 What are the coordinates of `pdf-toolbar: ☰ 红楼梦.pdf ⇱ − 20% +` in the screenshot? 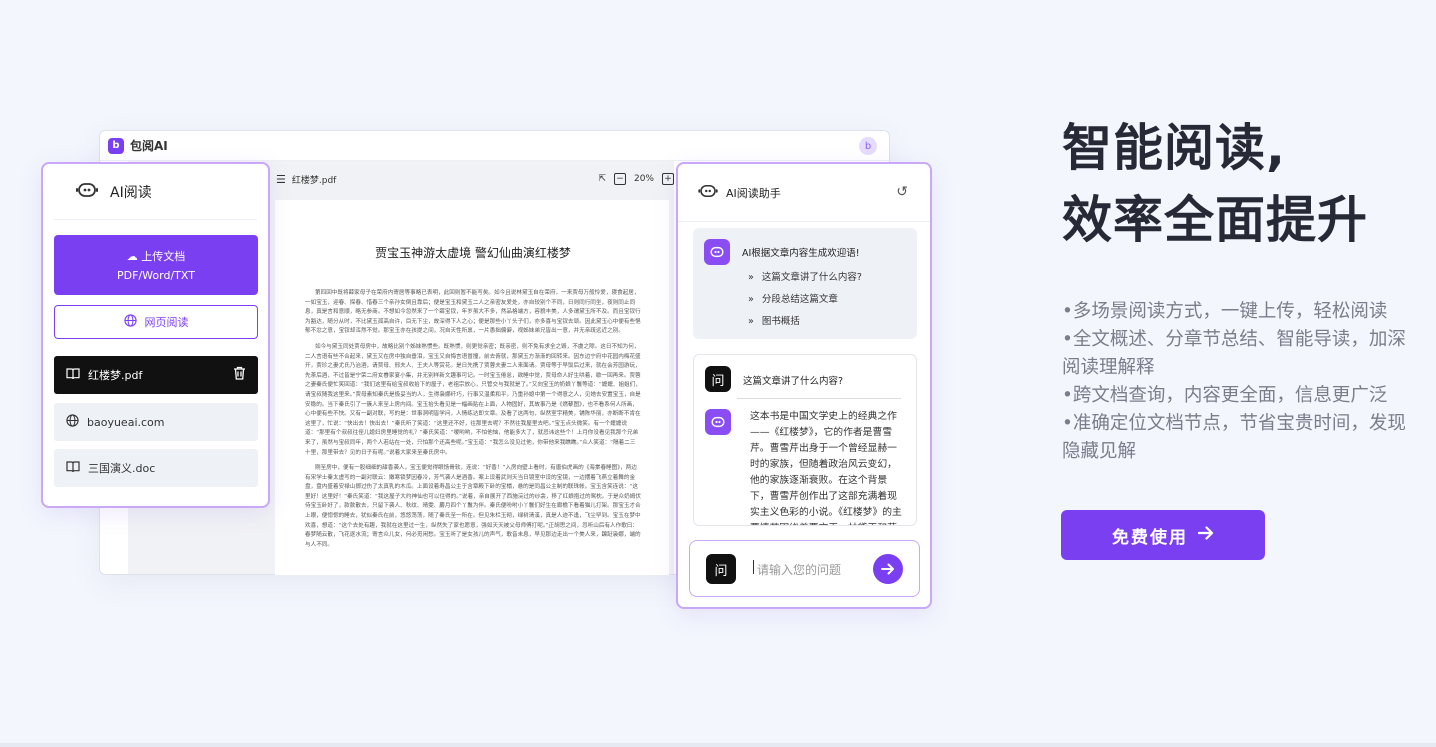 It's located at (475, 179).